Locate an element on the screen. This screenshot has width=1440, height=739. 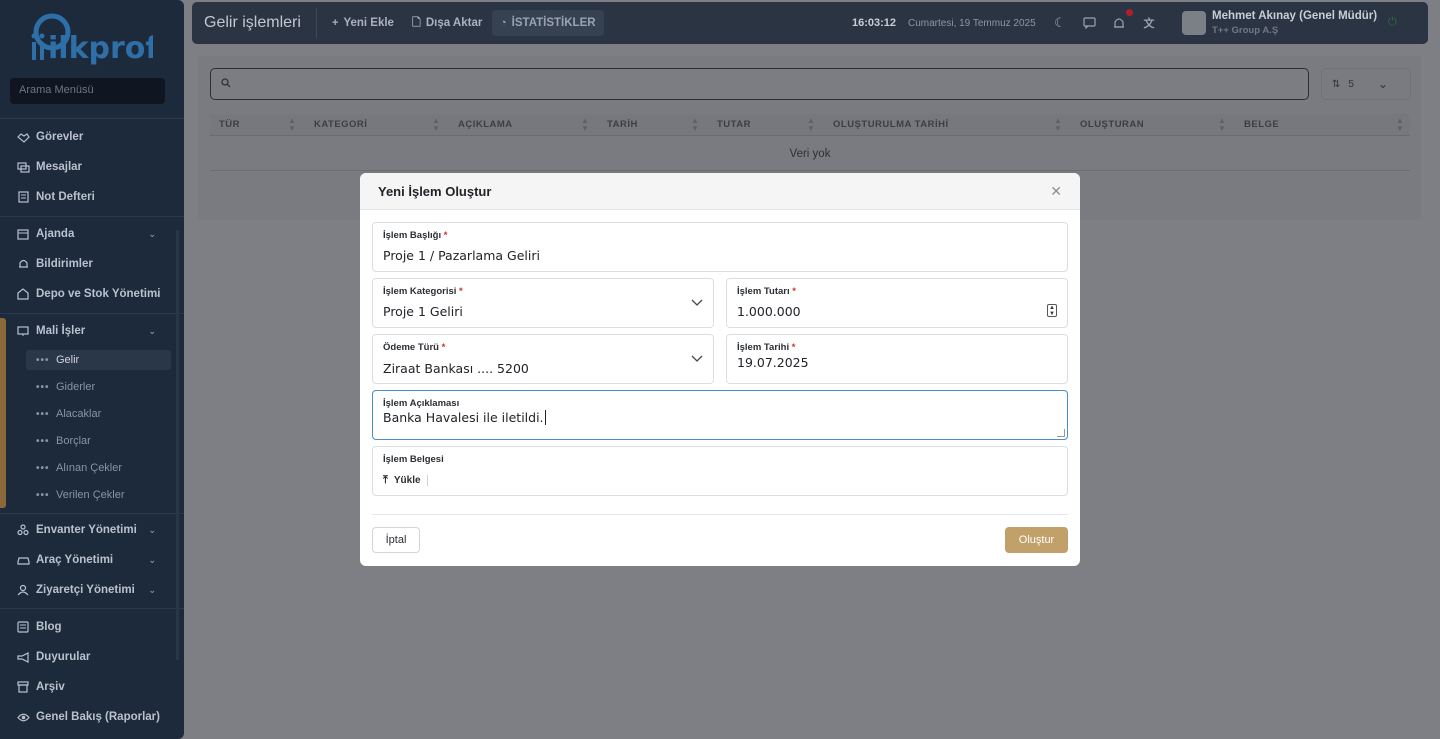
upload-button: ⤒ Yükle is located at coordinates (405, 480).